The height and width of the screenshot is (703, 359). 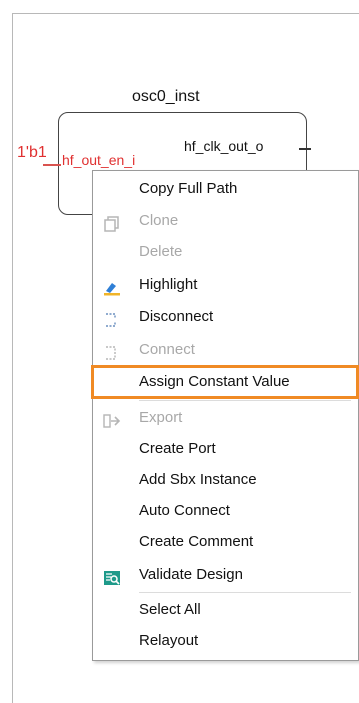 I want to click on menu-item-disconnect: Disconnect, so click(x=224, y=317).